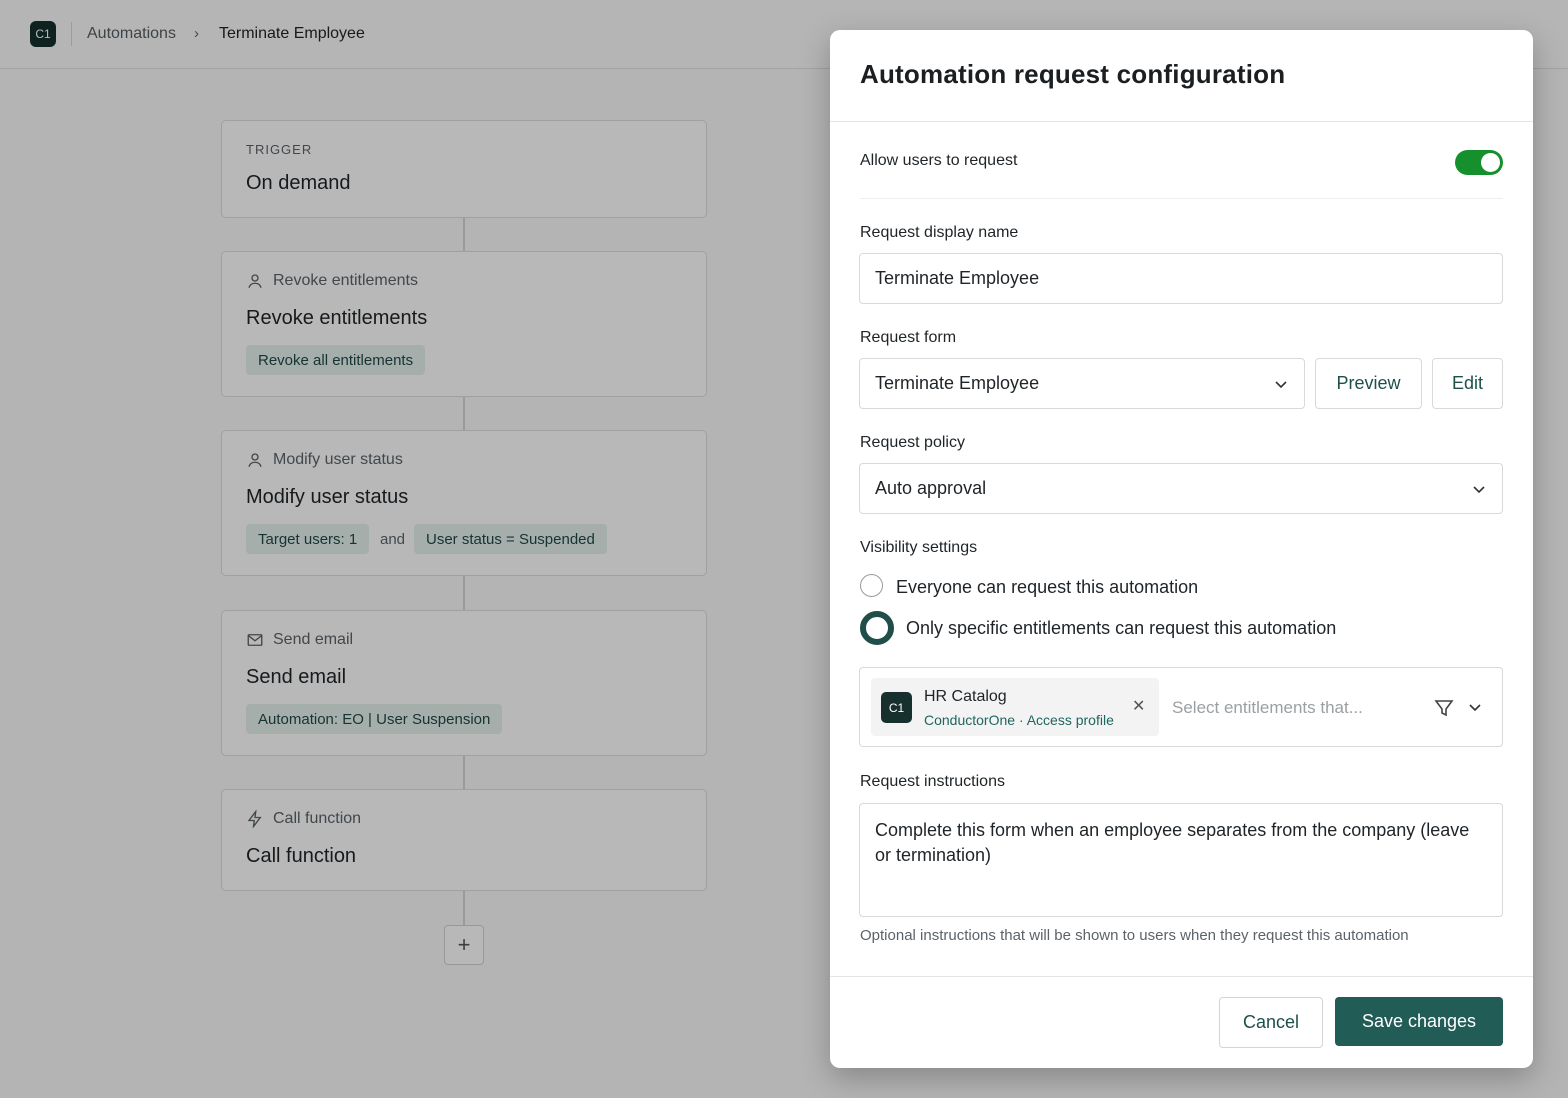 The height and width of the screenshot is (1098, 1568). What do you see at coordinates (1181, 488) in the screenshot?
I see `request-policy-select: Auto approval` at bounding box center [1181, 488].